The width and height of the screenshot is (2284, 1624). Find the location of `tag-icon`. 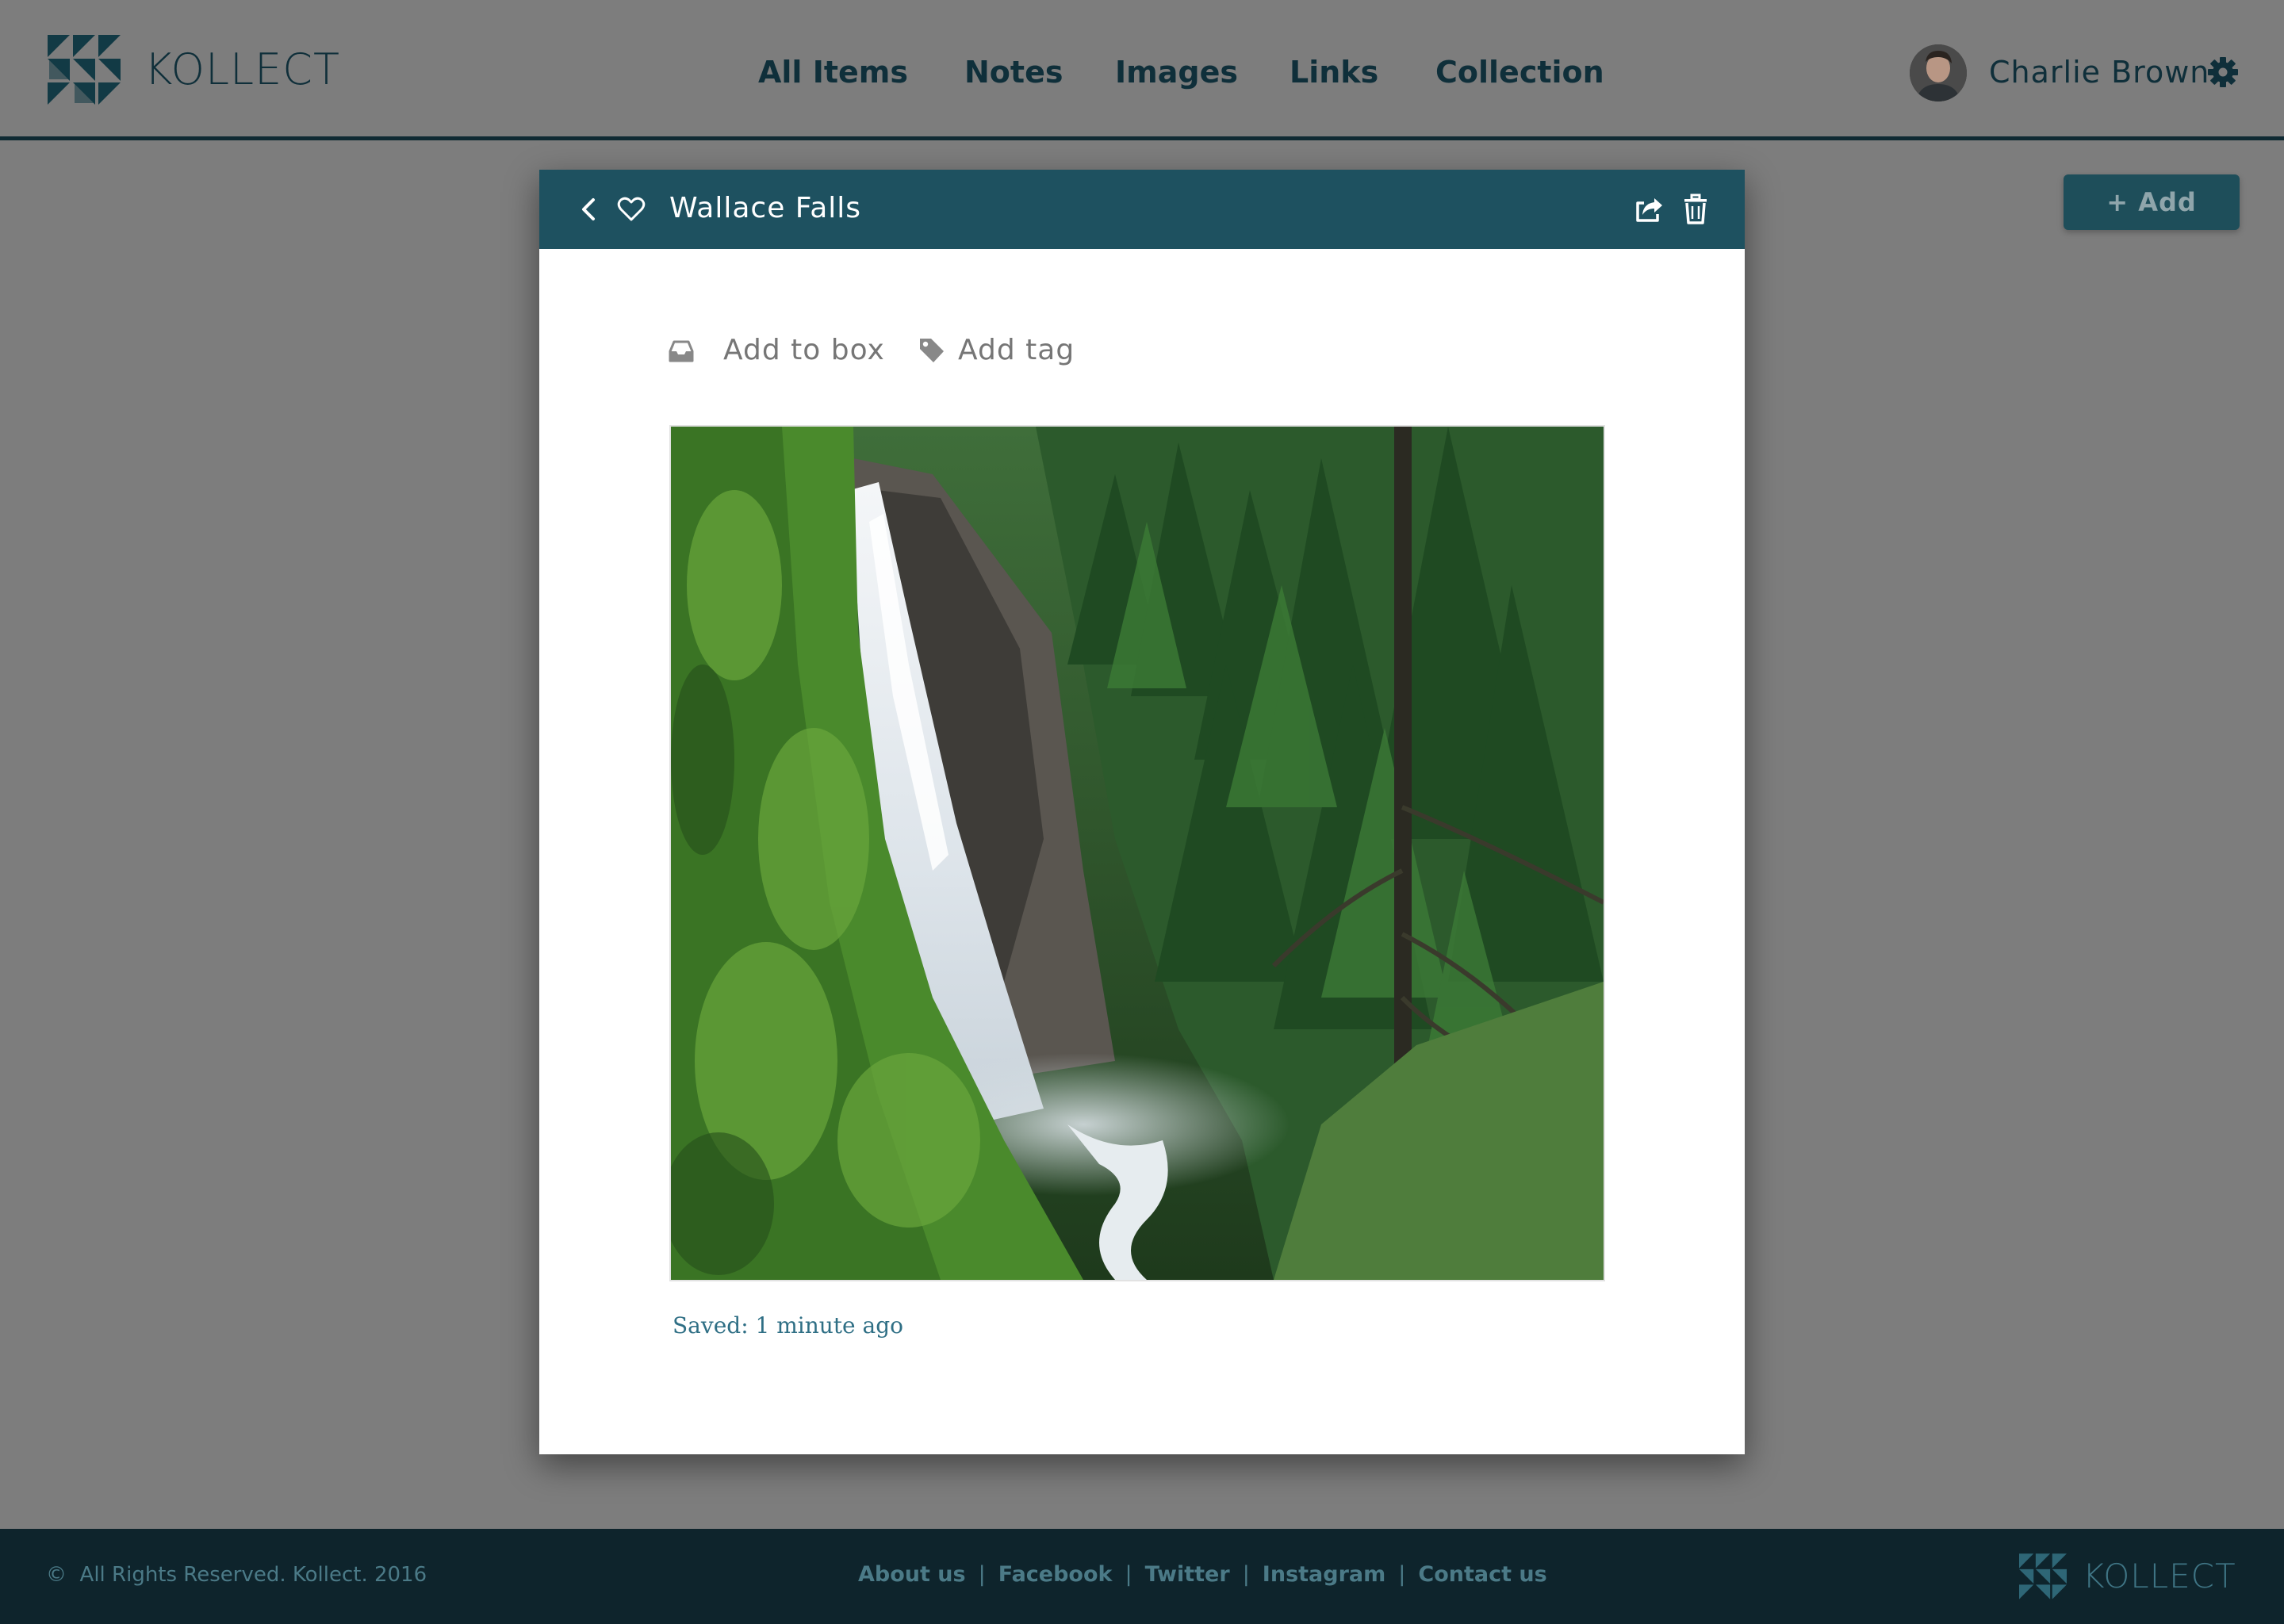

tag-icon is located at coordinates (932, 350).